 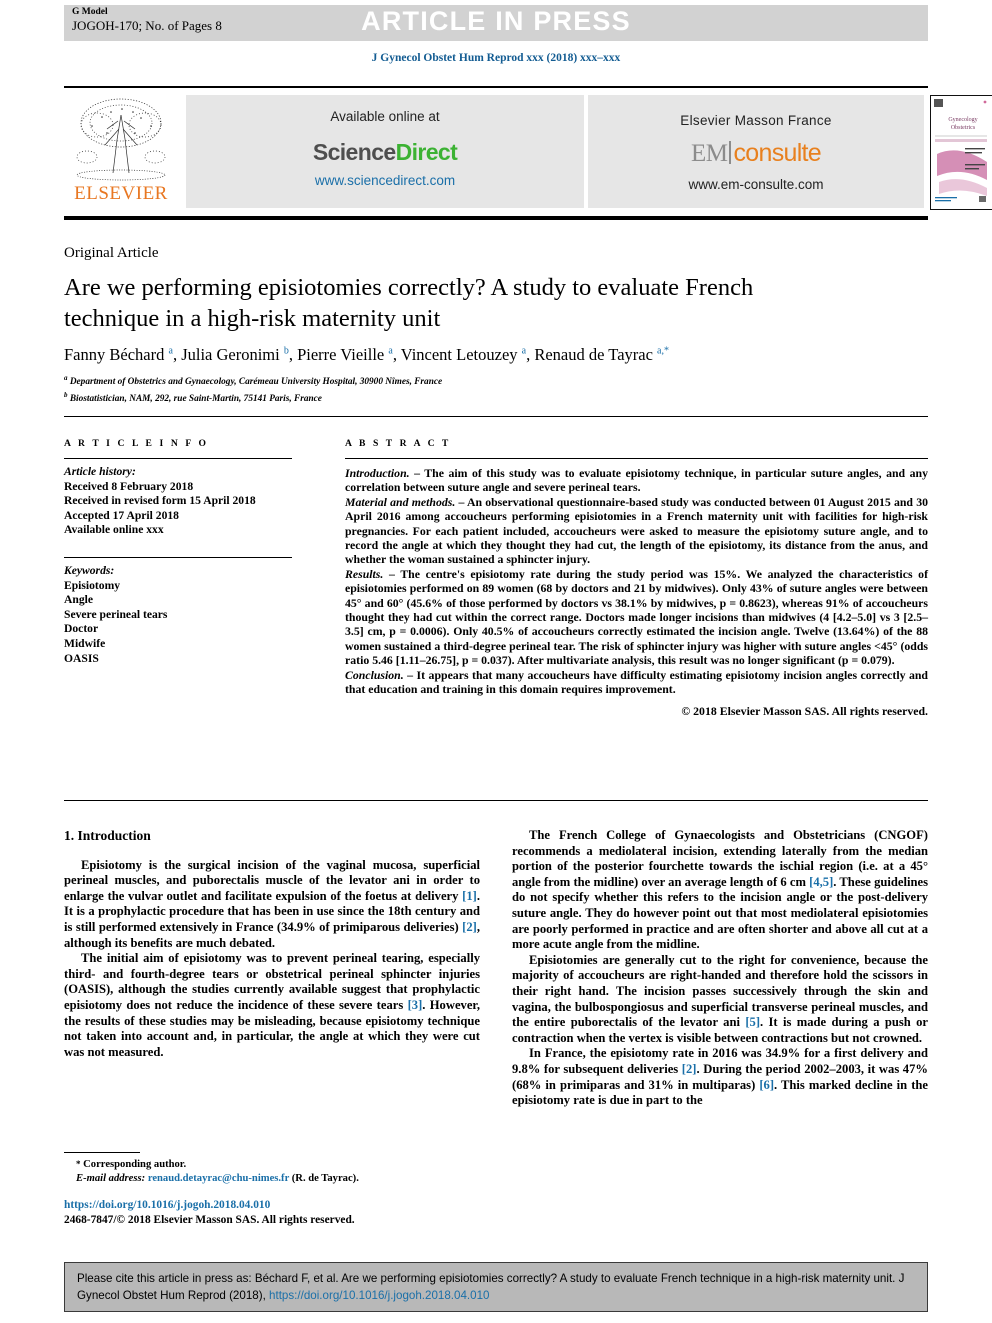 What do you see at coordinates (709, 153) in the screenshot?
I see `em-part1: EM` at bounding box center [709, 153].